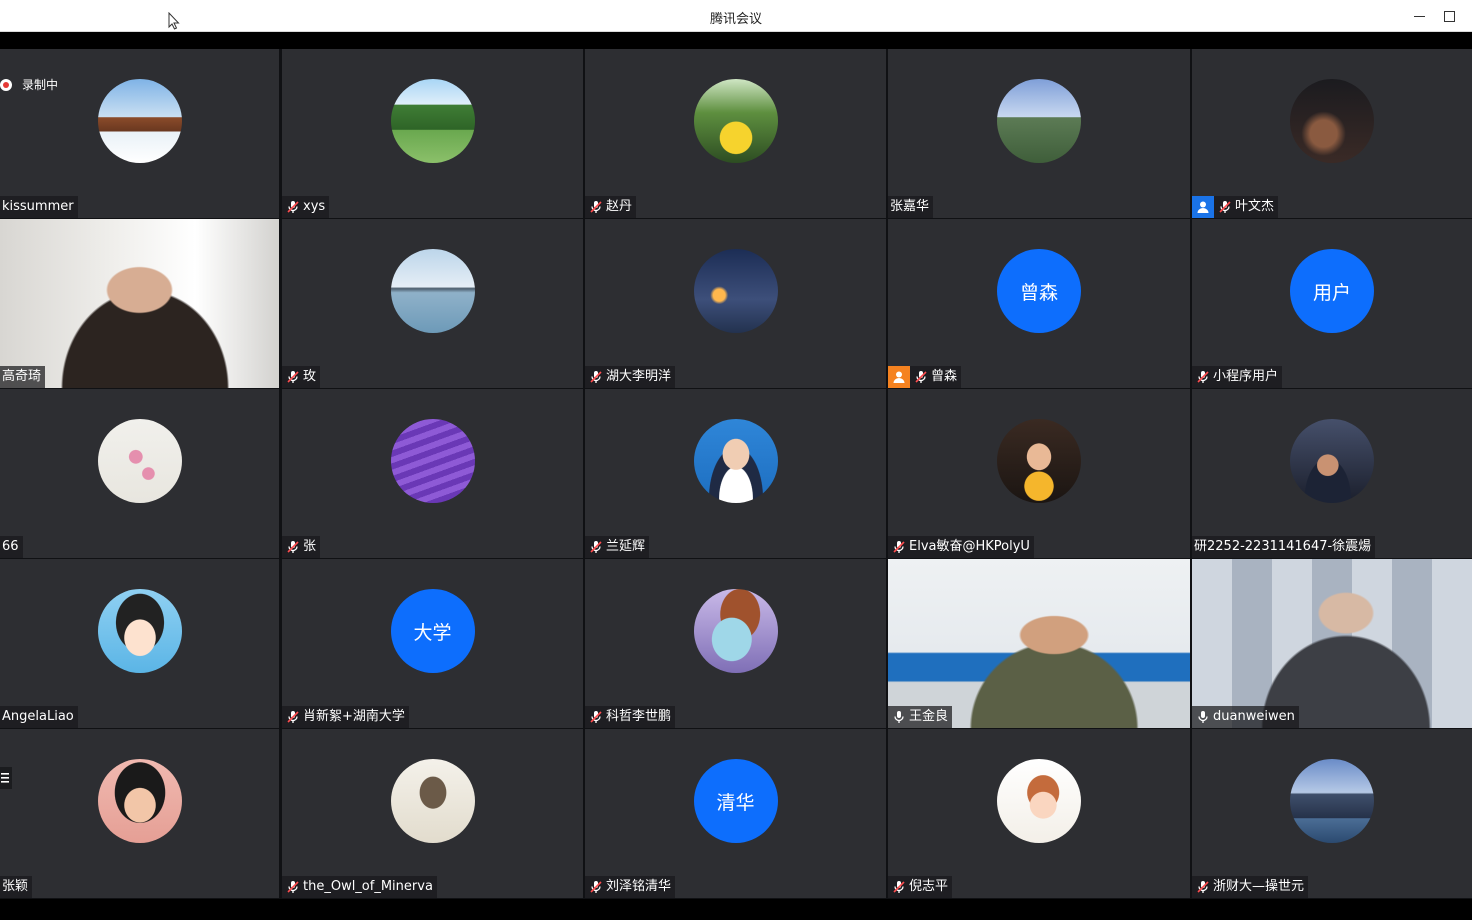  I want to click on participant-tile: Elva敏奋@HKPolyU, so click(1039, 473).